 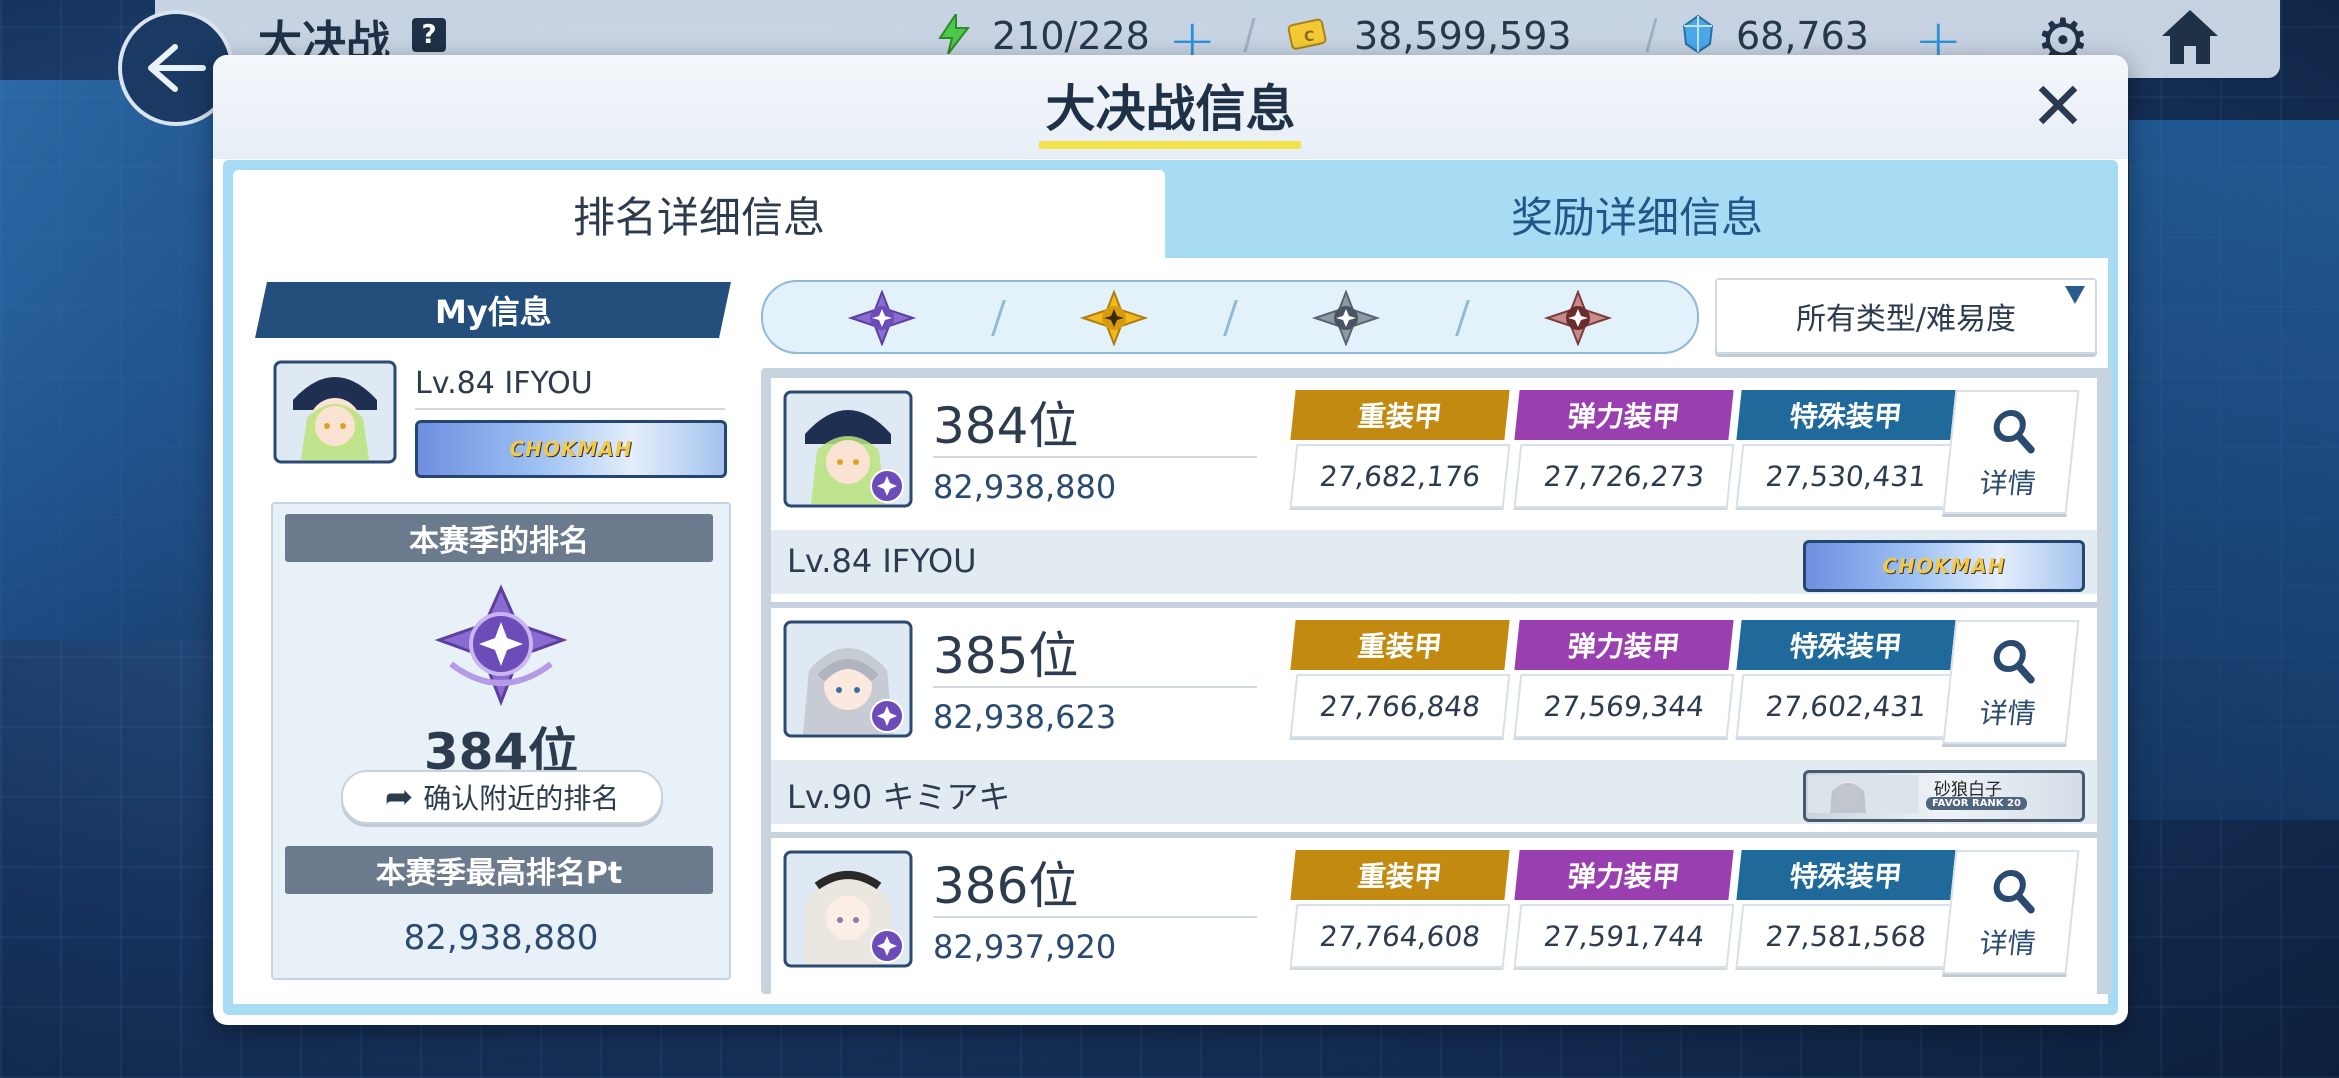 I want to click on heavy-armor-score: 重装甲 27,764,608, so click(x=1400, y=909).